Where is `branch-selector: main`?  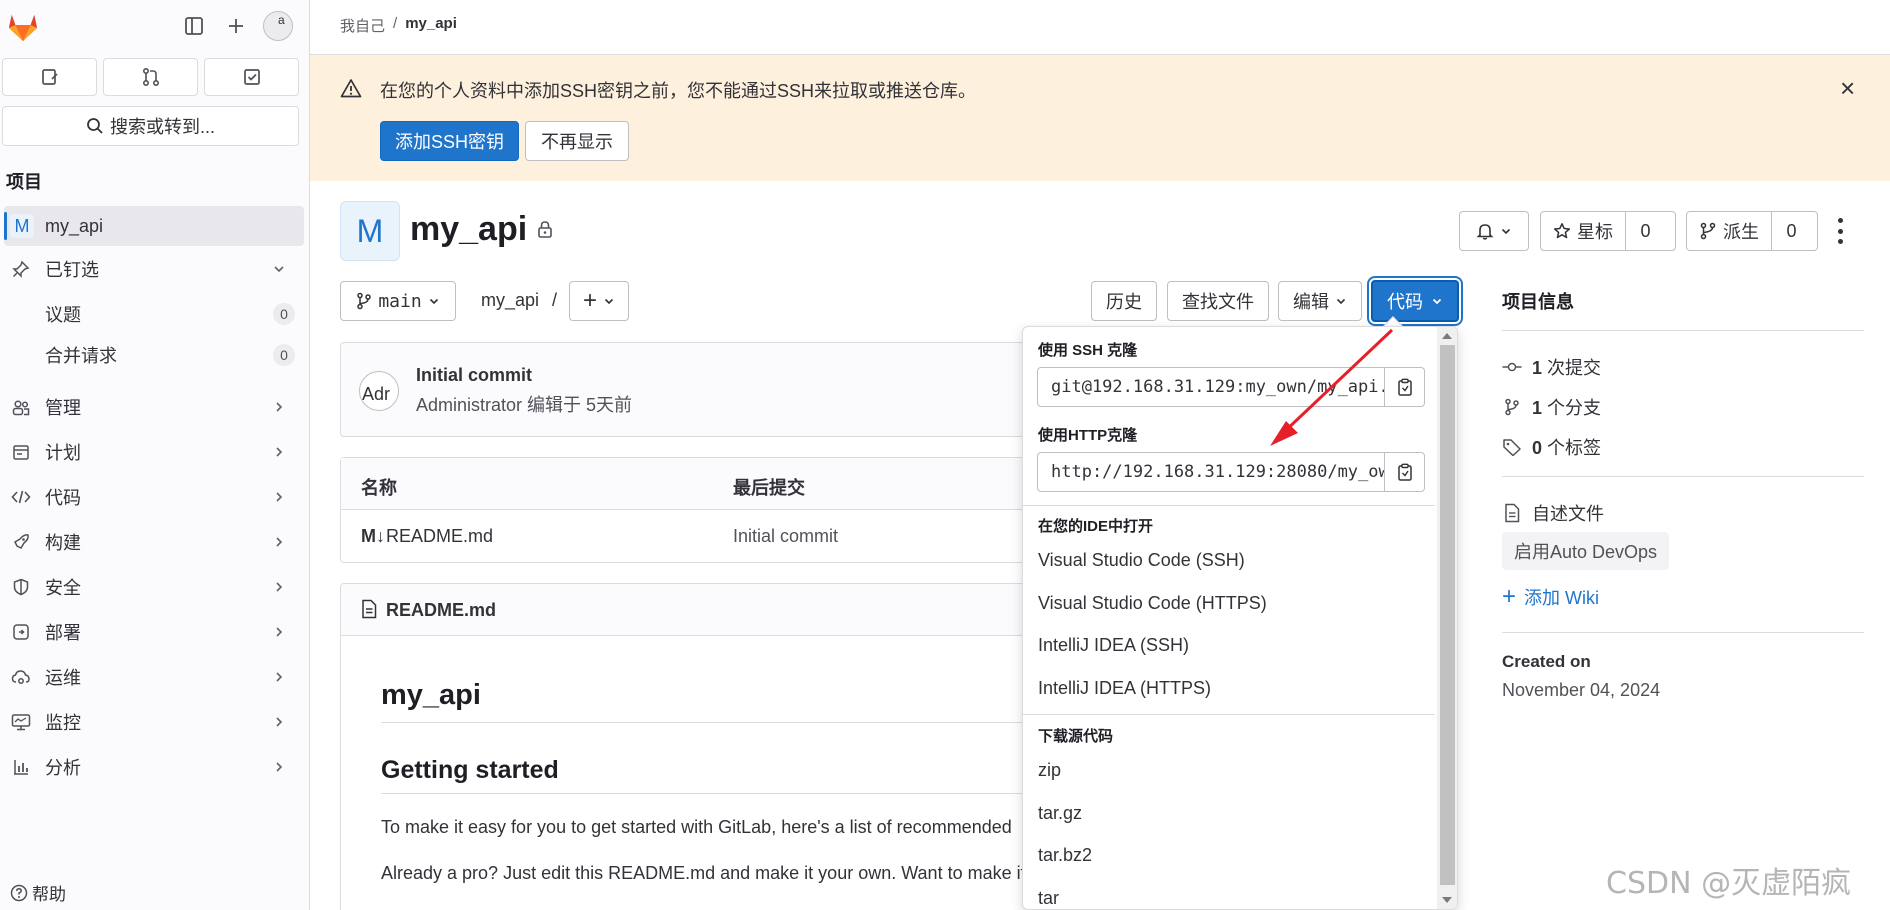
branch-selector: main is located at coordinates (398, 301).